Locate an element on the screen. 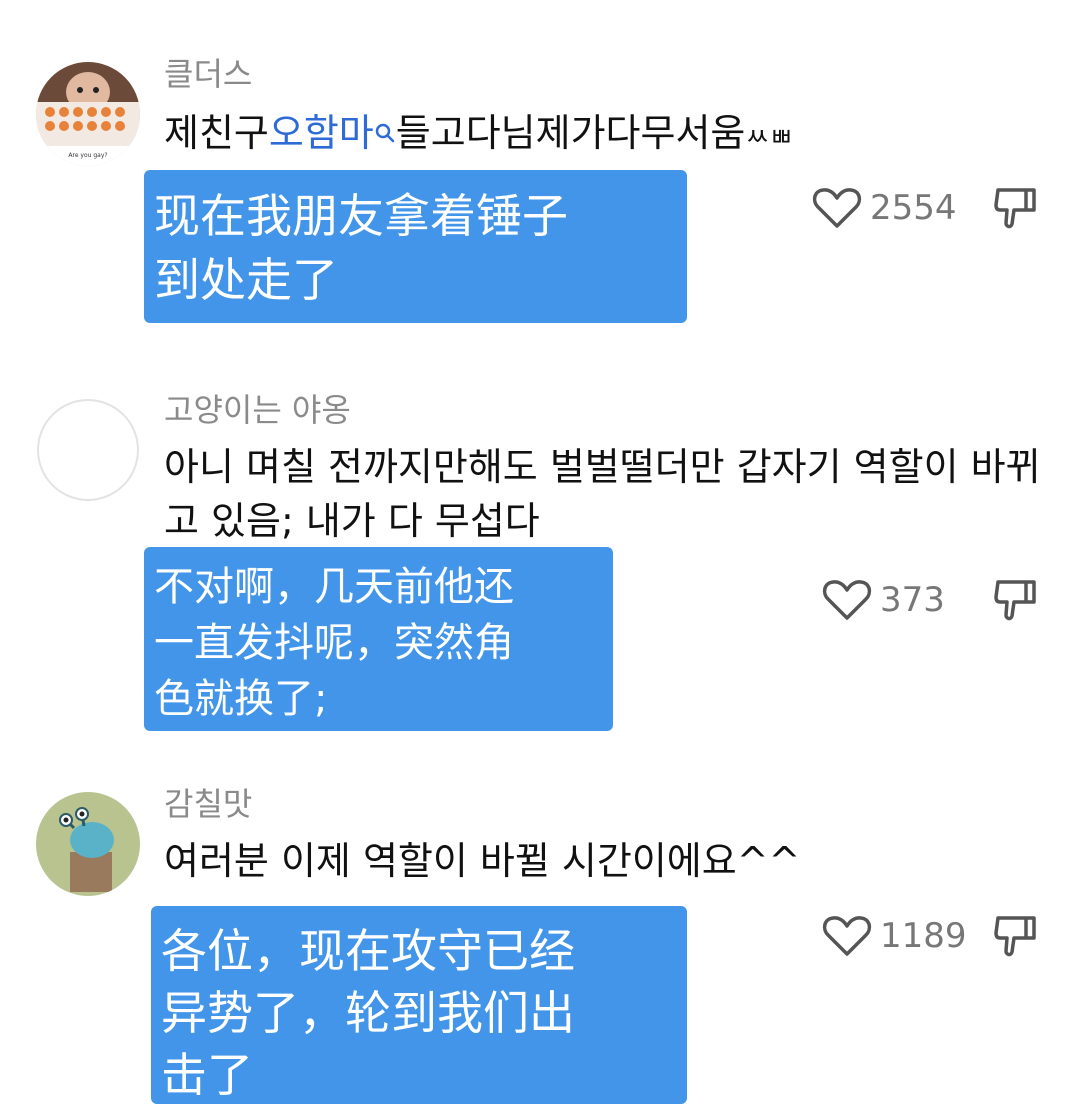 This screenshot has width=1080, height=1106. like-button: 373 is located at coordinates (883, 600).